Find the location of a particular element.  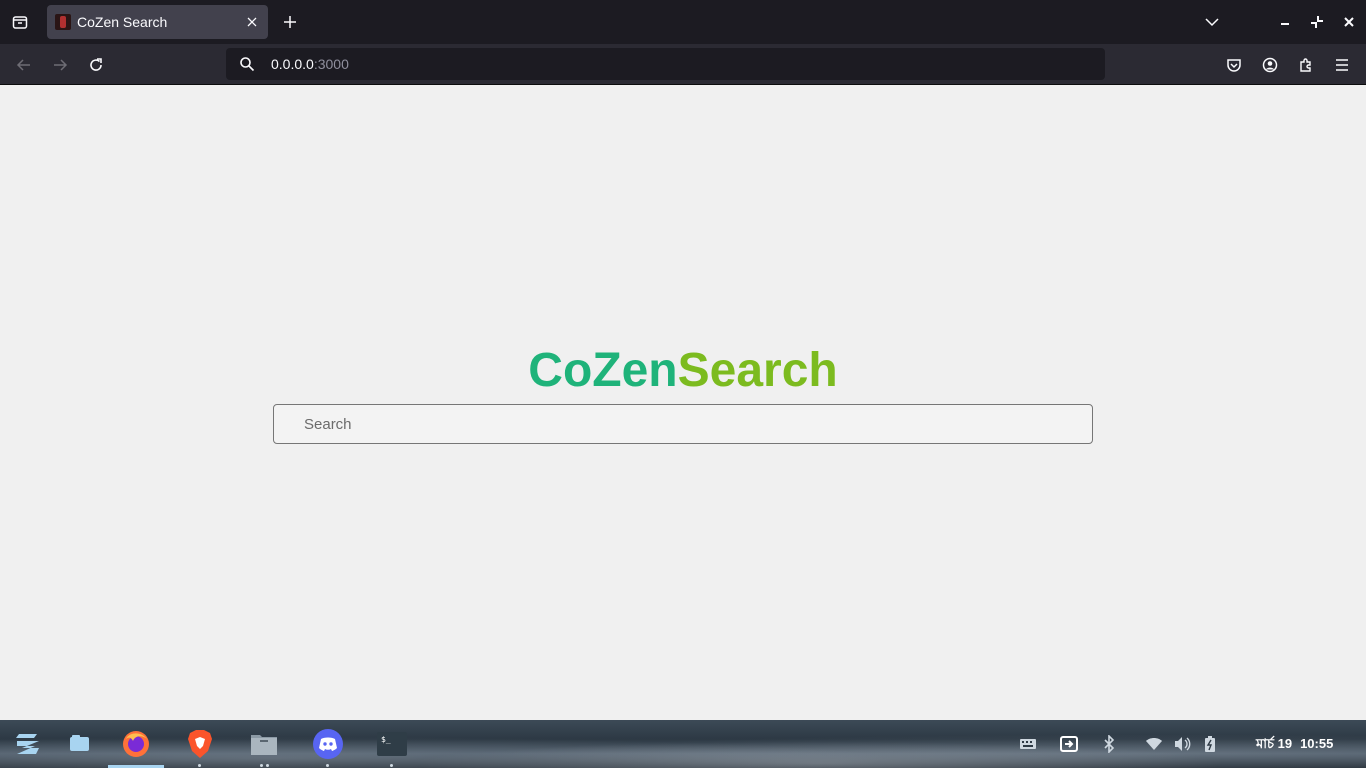

logo-part-search: Search is located at coordinates (757, 370).